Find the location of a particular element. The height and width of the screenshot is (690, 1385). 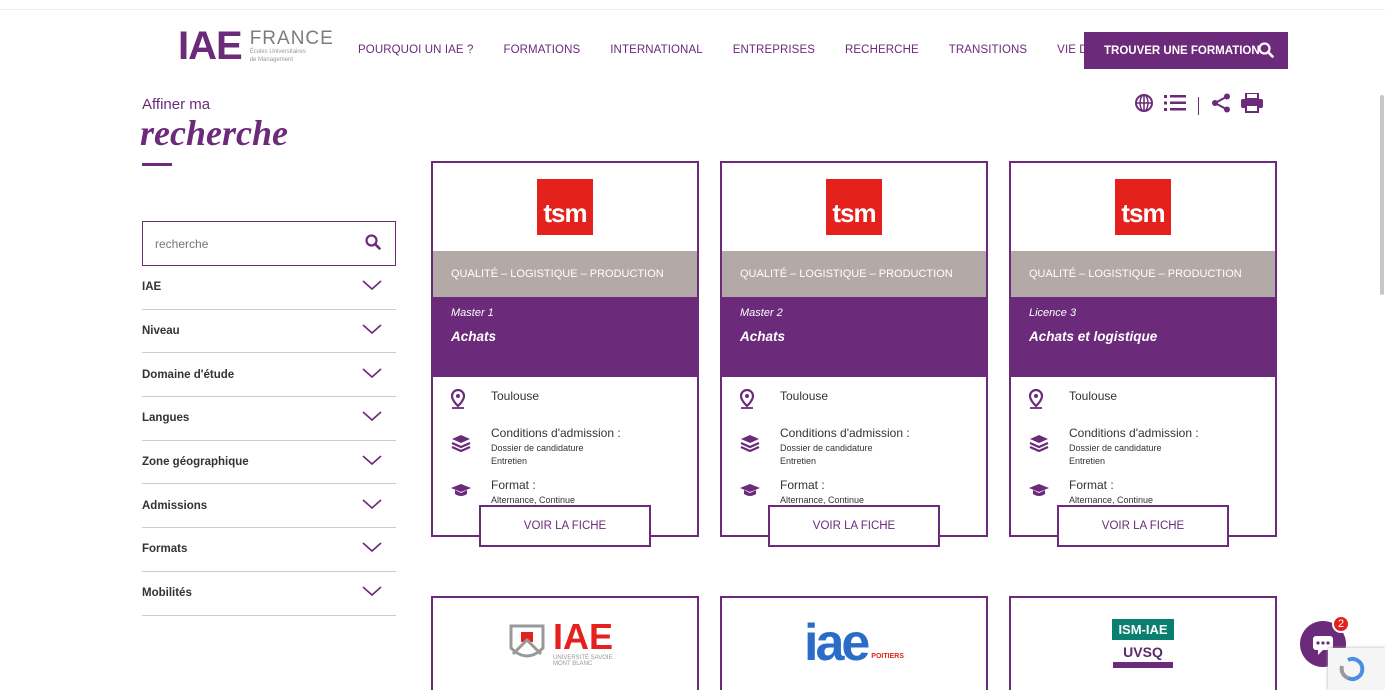

filter-iae: IAE is located at coordinates (269, 288).